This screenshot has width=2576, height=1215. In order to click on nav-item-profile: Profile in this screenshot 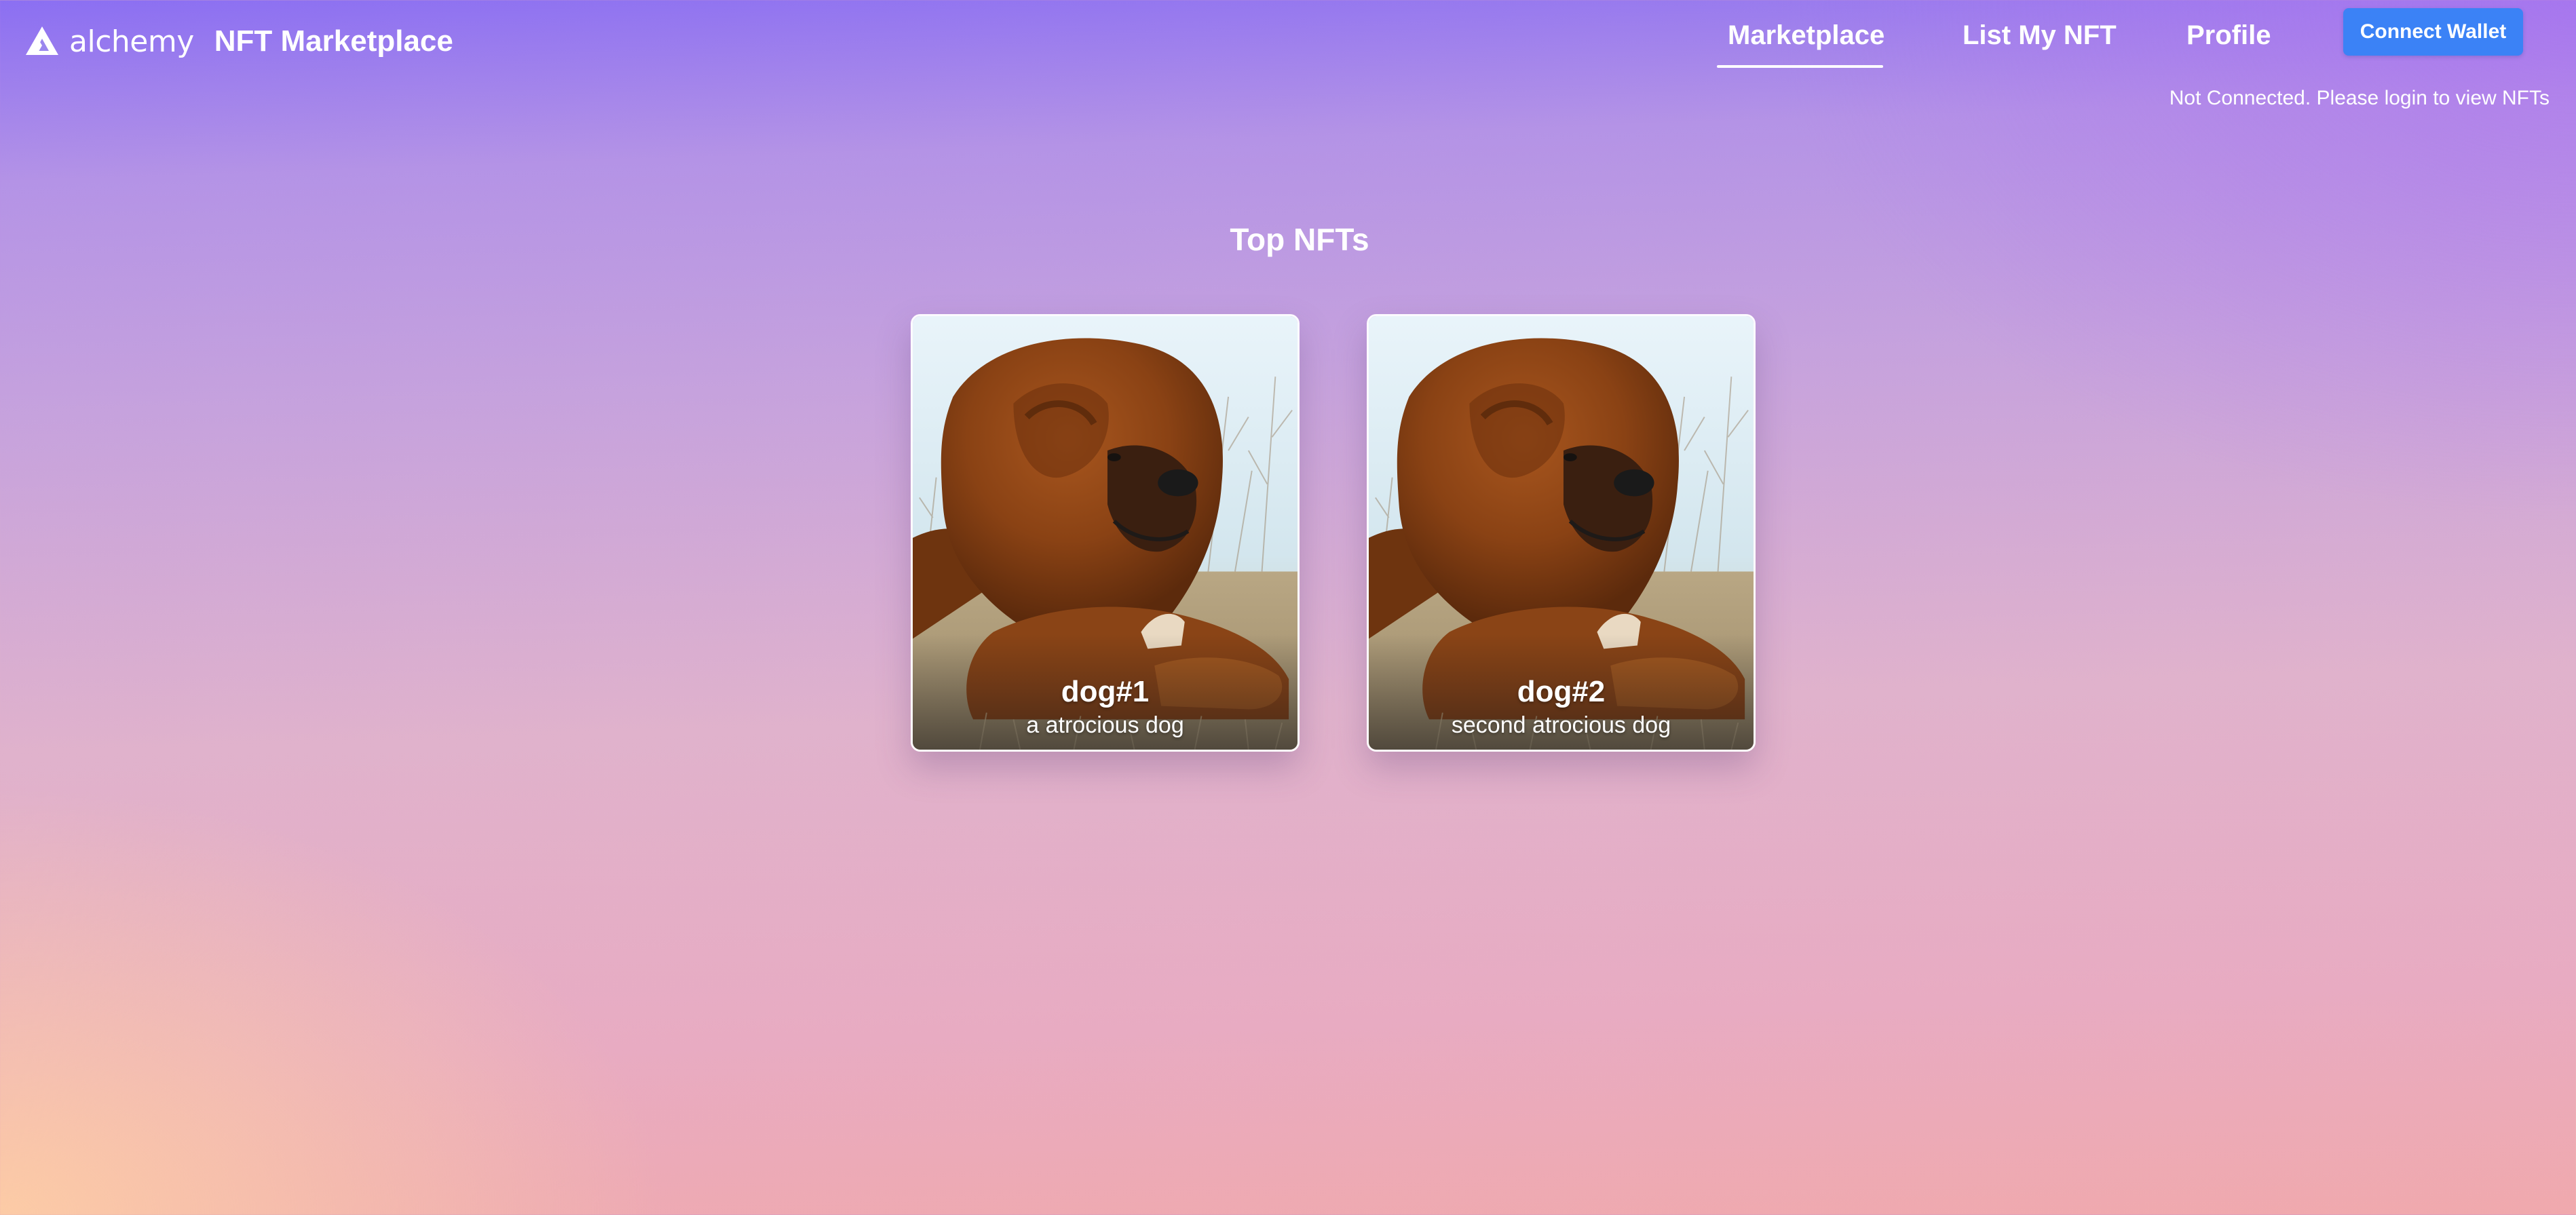, I will do `click(2228, 35)`.